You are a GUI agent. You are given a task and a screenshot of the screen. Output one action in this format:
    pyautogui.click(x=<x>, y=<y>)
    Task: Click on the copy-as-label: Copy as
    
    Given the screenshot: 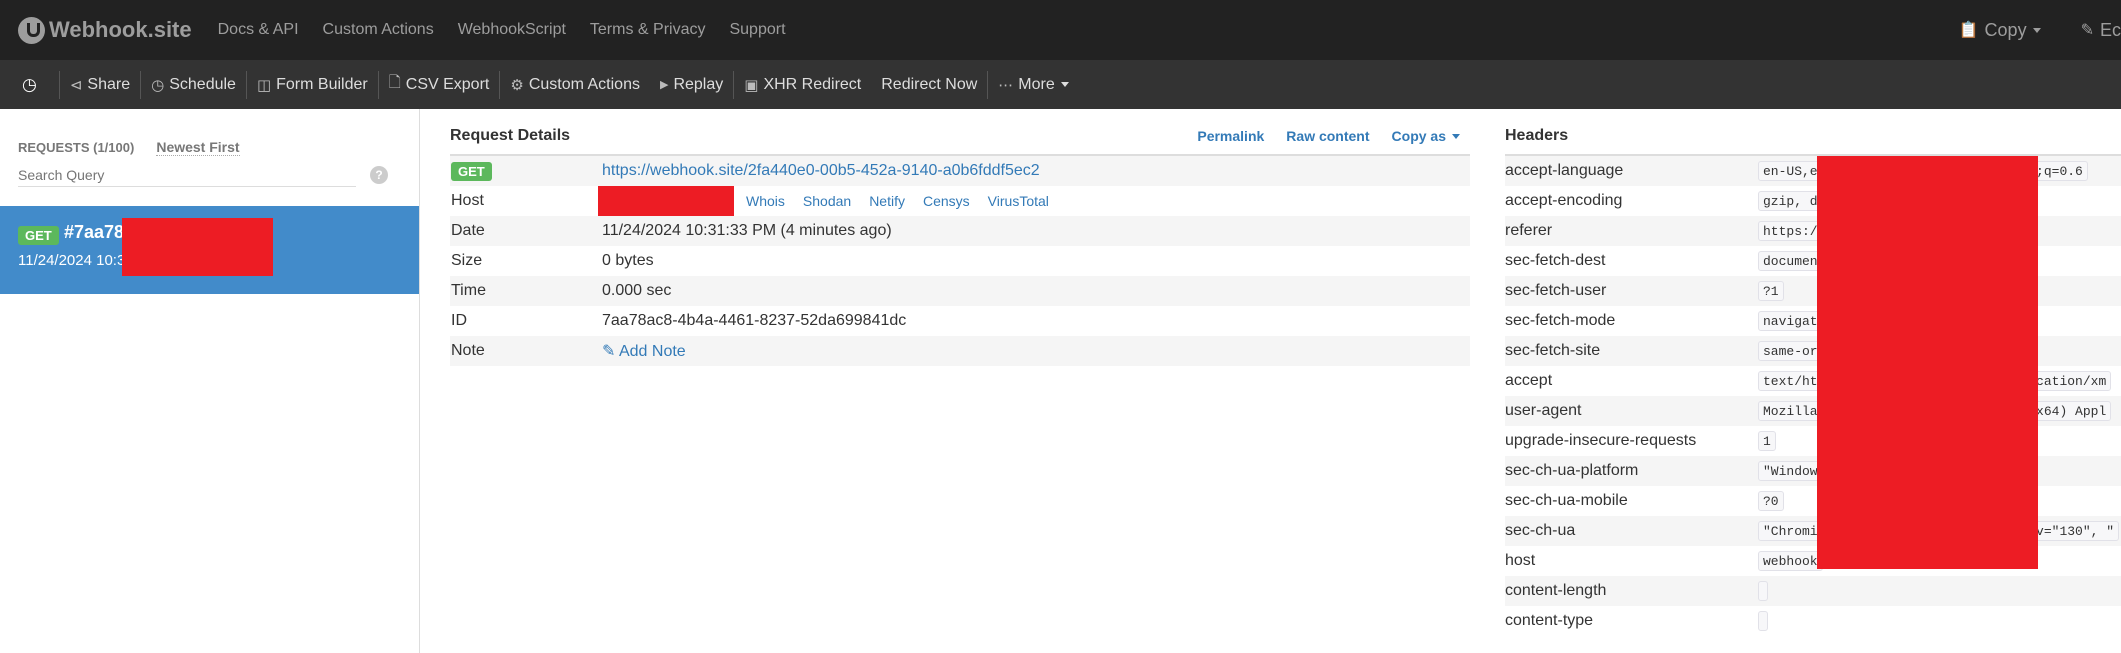 What is the action you would take?
    pyautogui.click(x=1418, y=136)
    